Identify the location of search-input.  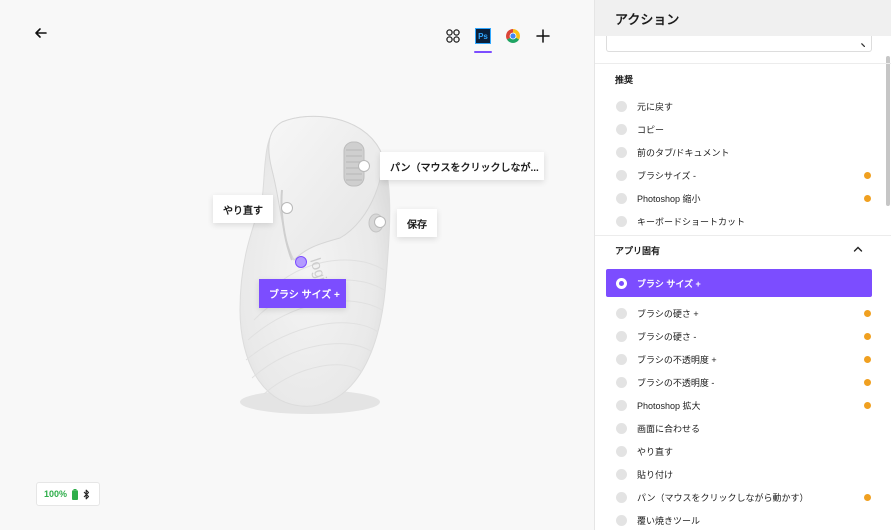
(739, 44).